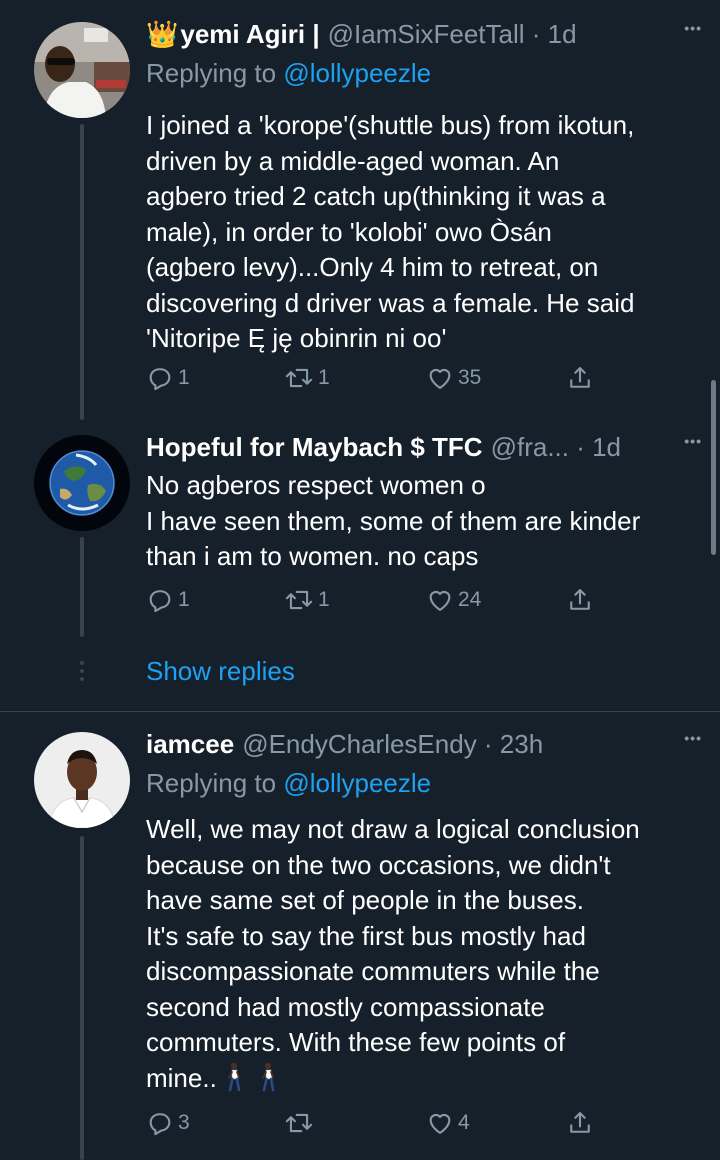  What do you see at coordinates (378, 864) in the screenshot?
I see `text-line: because on the two occasions, we didn't` at bounding box center [378, 864].